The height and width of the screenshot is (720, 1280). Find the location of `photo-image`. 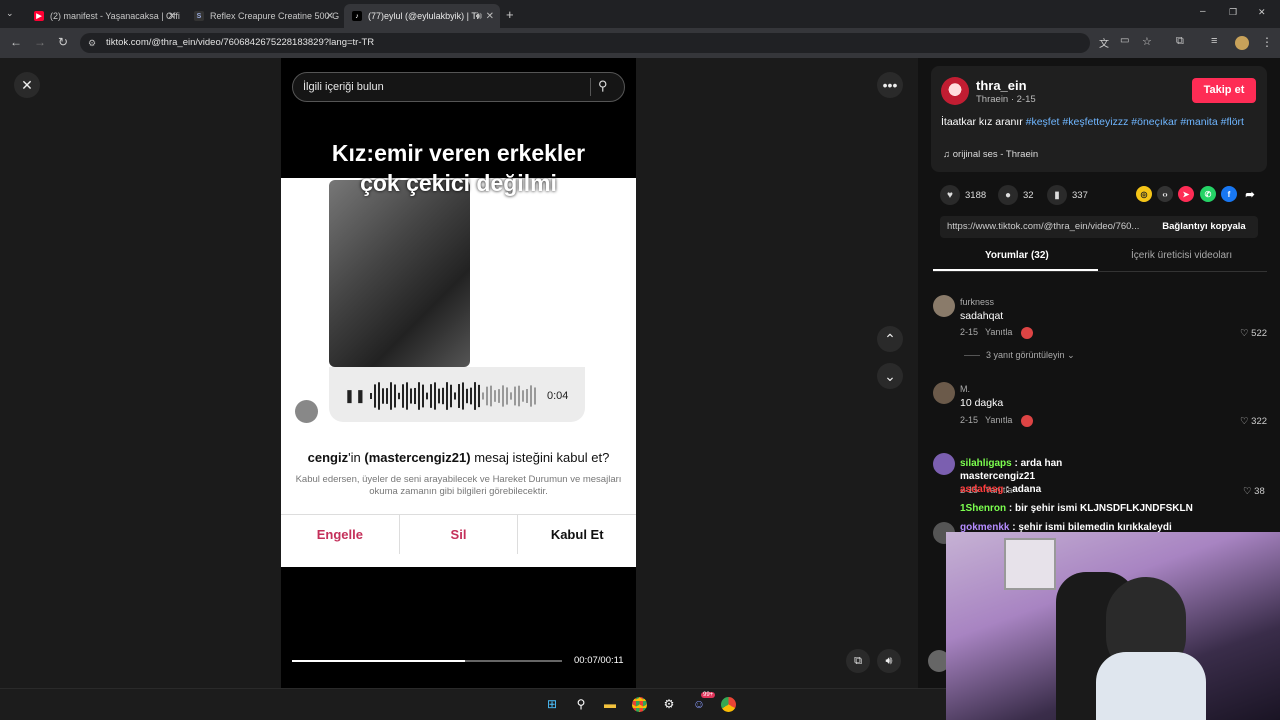

photo-image is located at coordinates (399, 273).